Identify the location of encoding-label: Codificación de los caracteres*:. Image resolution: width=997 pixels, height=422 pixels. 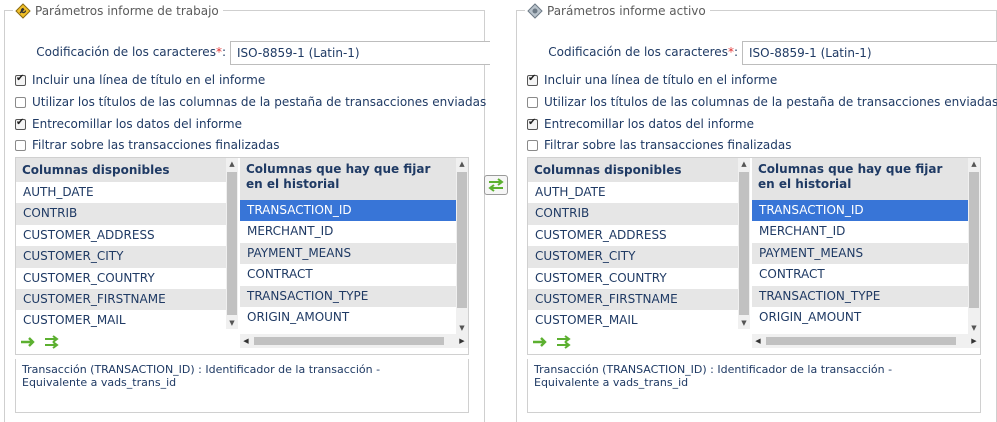
(131, 52).